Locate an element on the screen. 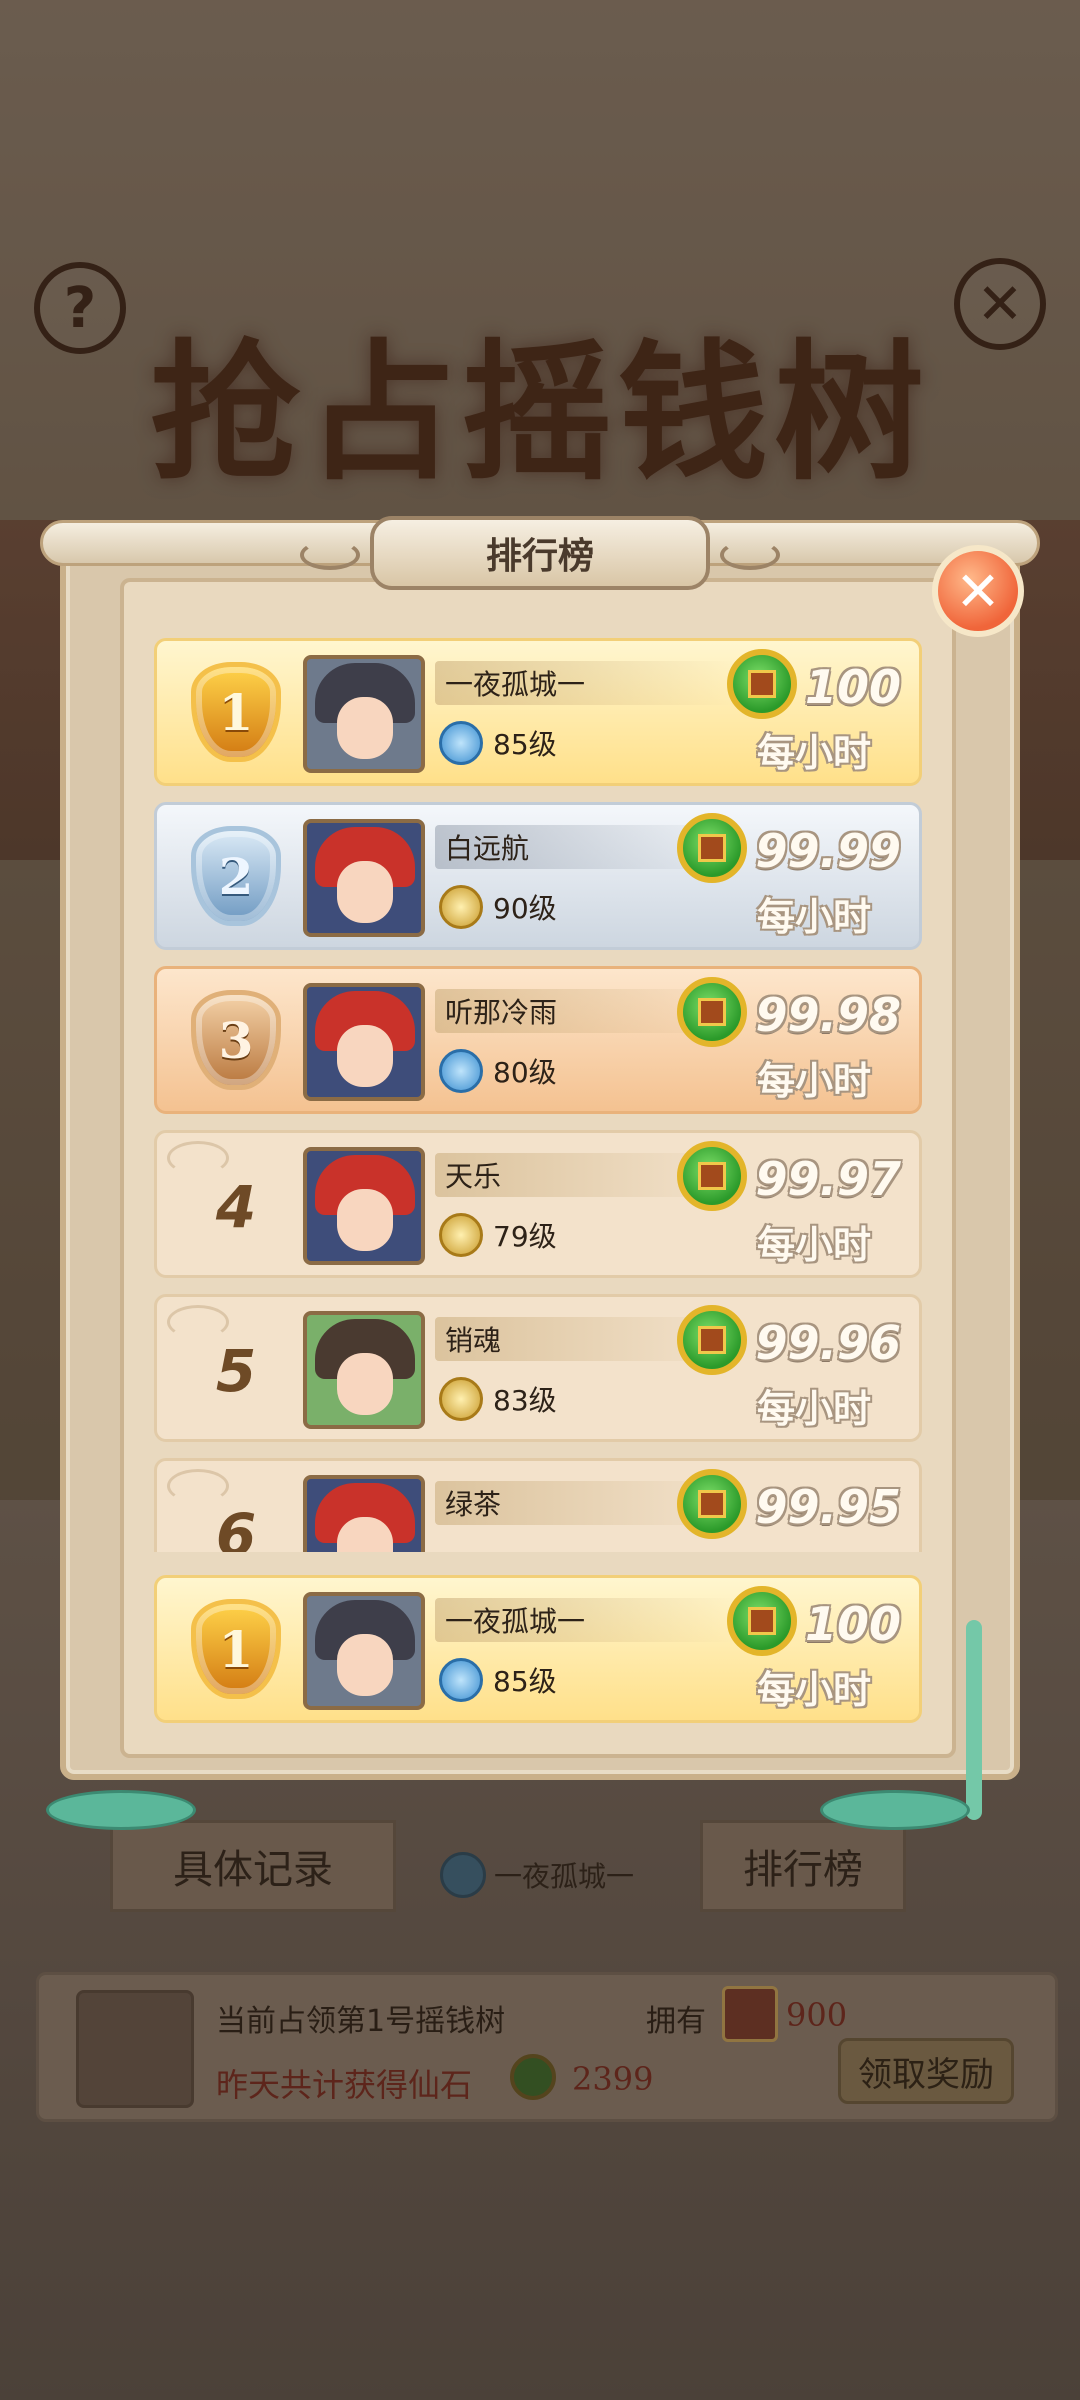  ranking-row: 2 白远航 90级 99.99 每小时 is located at coordinates (538, 876).